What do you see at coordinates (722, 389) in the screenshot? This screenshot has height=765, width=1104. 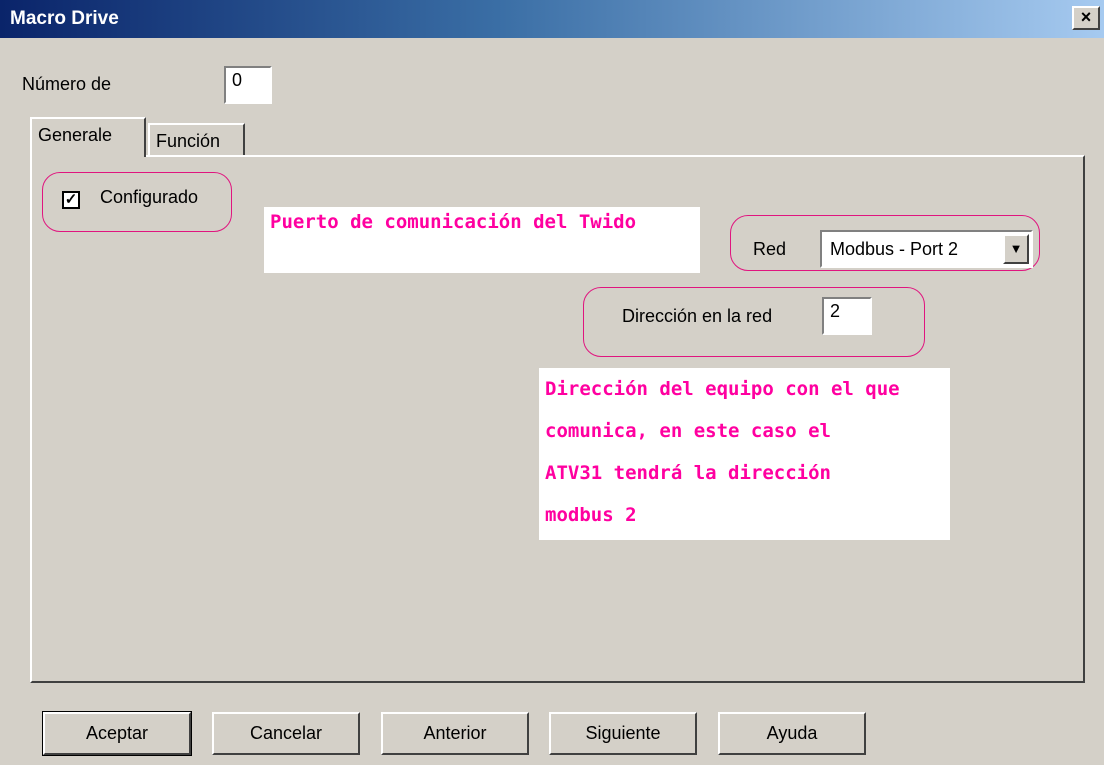 I see `annotation-line: Dirección del equipo con el que` at bounding box center [722, 389].